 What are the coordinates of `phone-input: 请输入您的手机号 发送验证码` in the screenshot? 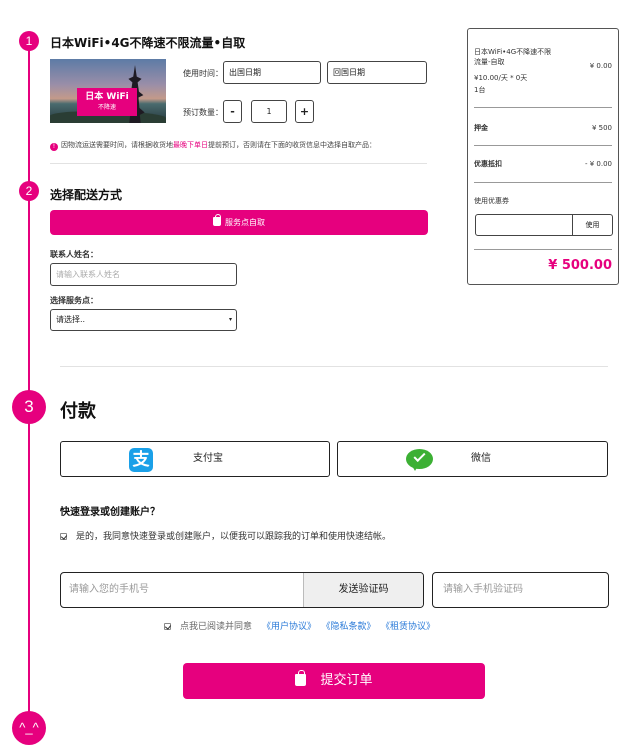 It's located at (242, 590).